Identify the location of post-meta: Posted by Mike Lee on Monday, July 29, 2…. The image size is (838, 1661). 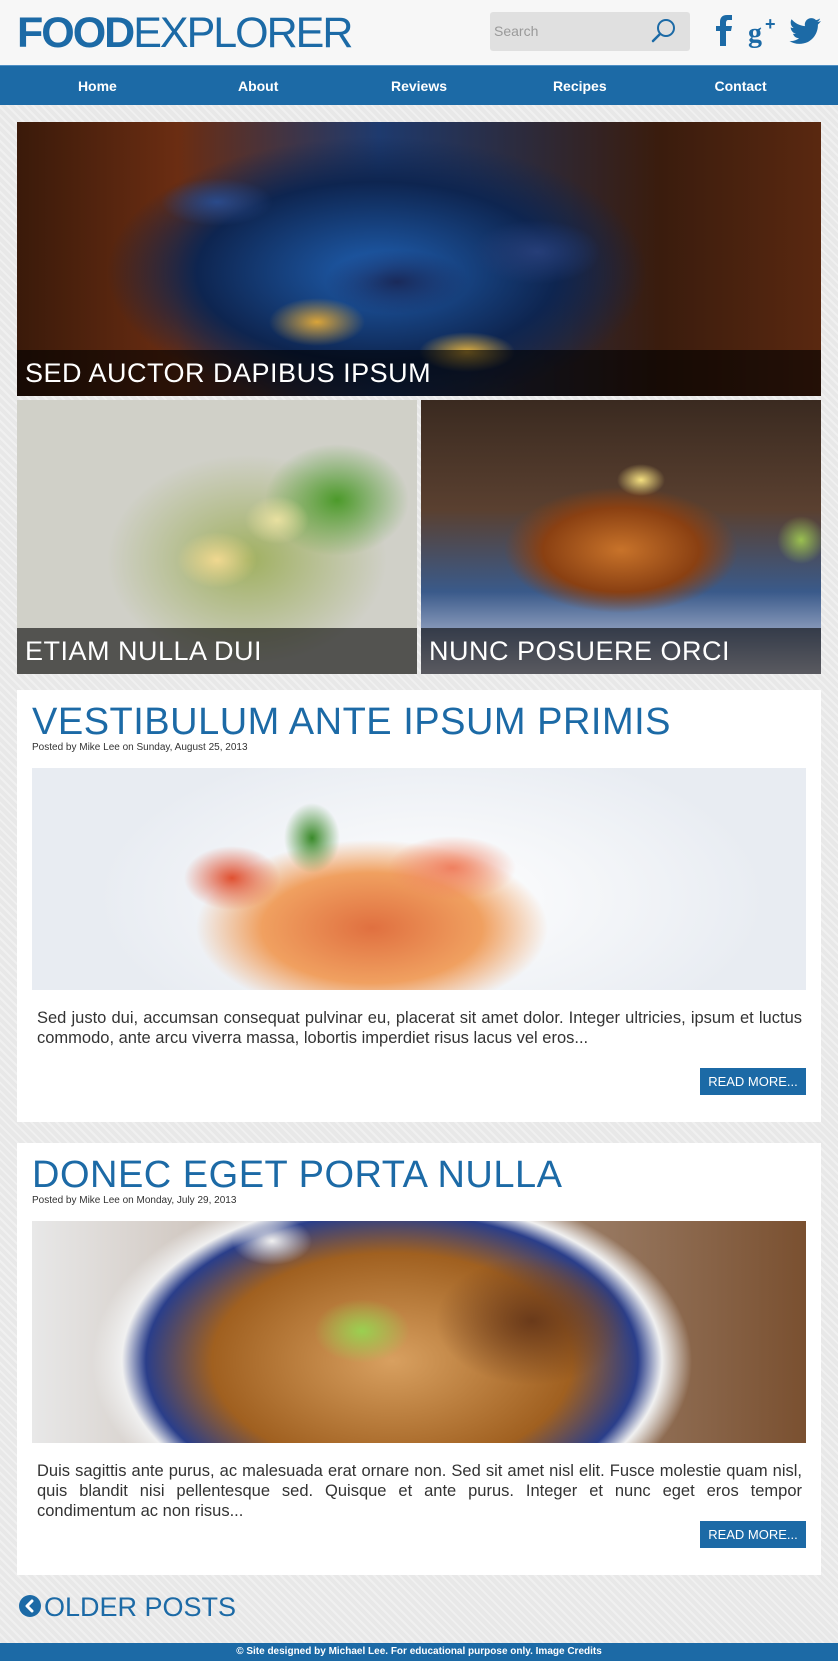
(134, 1200).